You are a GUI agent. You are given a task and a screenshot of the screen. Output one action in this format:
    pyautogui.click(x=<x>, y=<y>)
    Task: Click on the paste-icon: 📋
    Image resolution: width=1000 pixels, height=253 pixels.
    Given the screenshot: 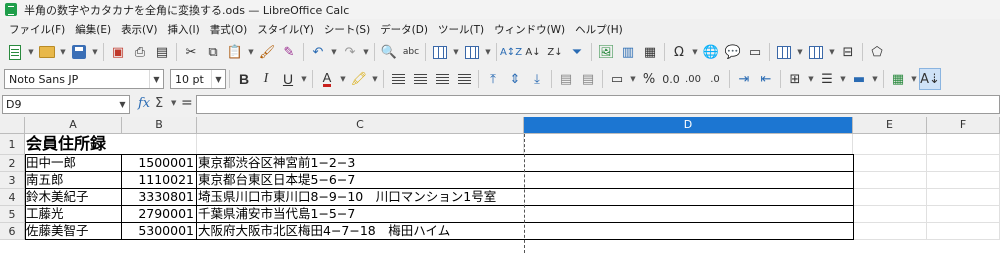 What is the action you would take?
    pyautogui.click(x=235, y=52)
    